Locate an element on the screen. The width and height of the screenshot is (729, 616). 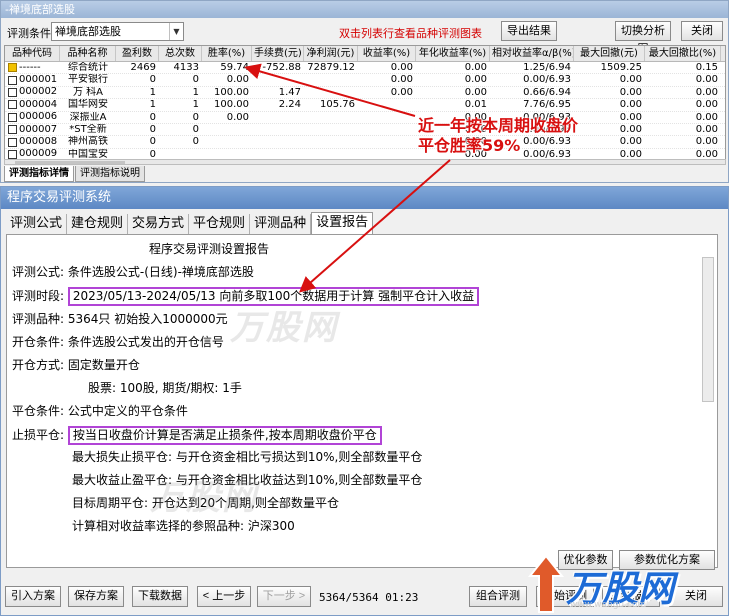
chevron-down-icon: ▼ is located at coordinates (176, 31).